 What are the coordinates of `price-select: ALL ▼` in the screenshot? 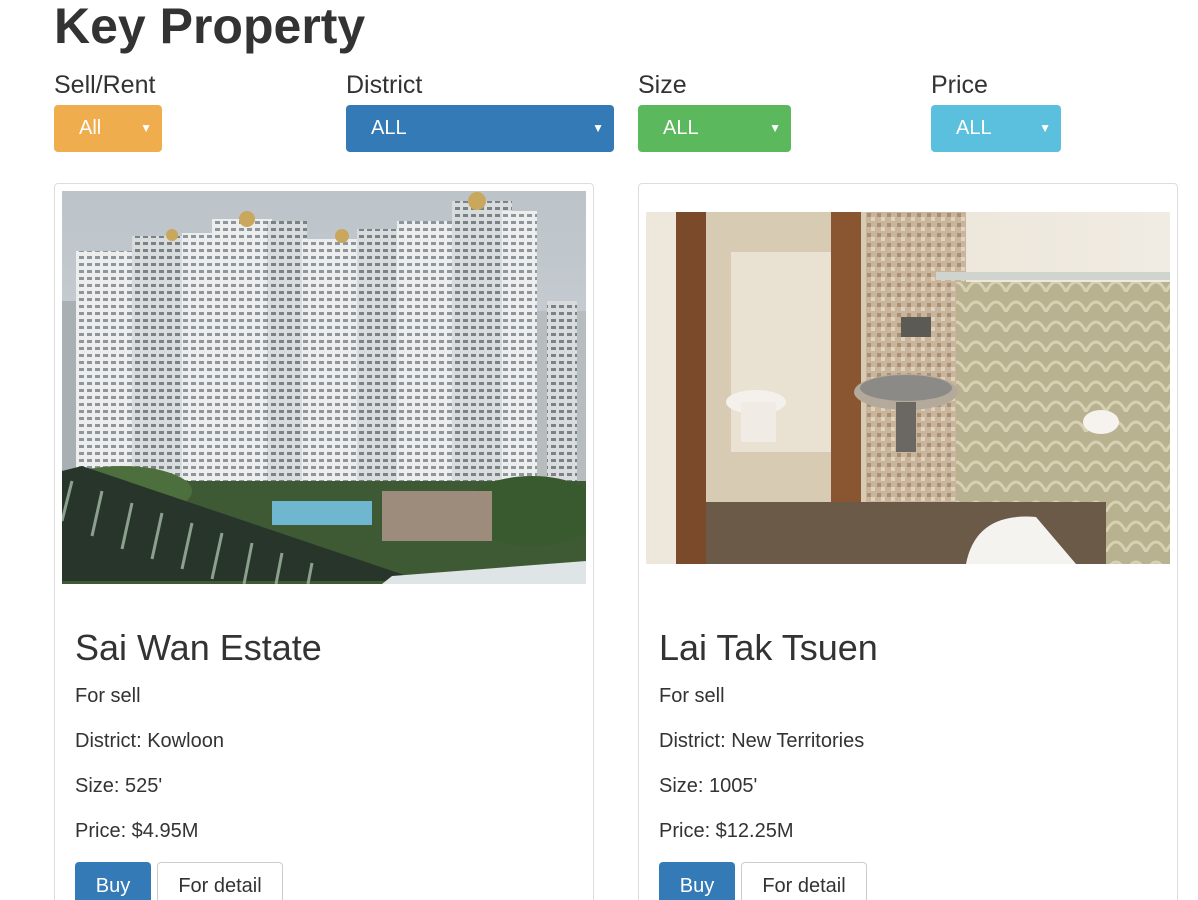 It's located at (996, 128).